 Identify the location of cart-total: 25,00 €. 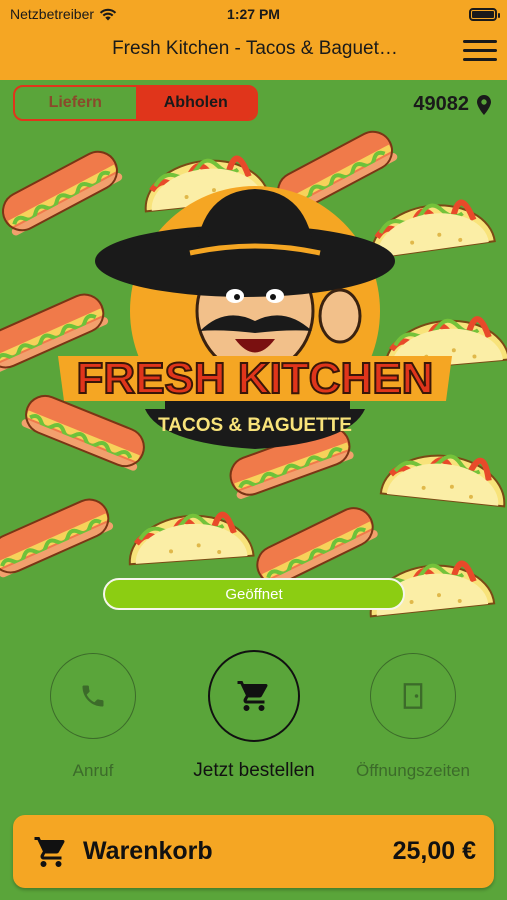
(434, 851).